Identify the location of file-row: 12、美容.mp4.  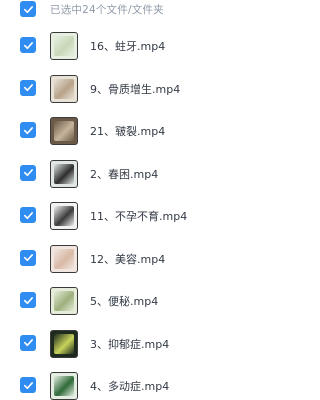
(140, 260).